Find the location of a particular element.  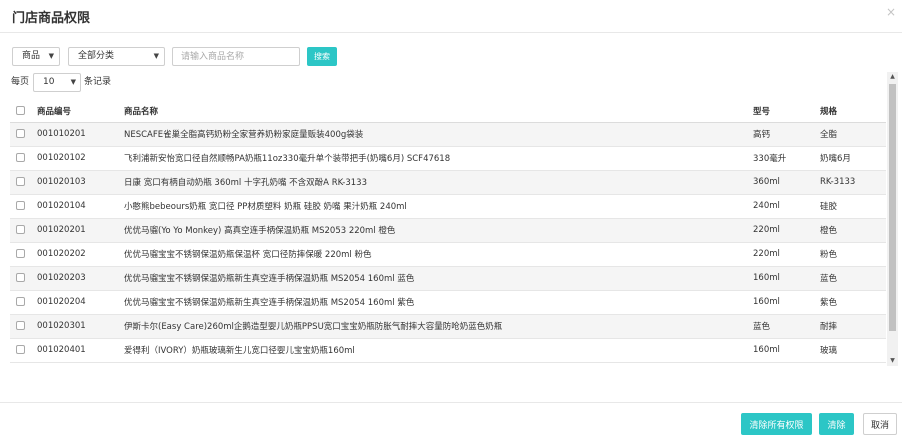

search-button: 搜索 is located at coordinates (322, 56).